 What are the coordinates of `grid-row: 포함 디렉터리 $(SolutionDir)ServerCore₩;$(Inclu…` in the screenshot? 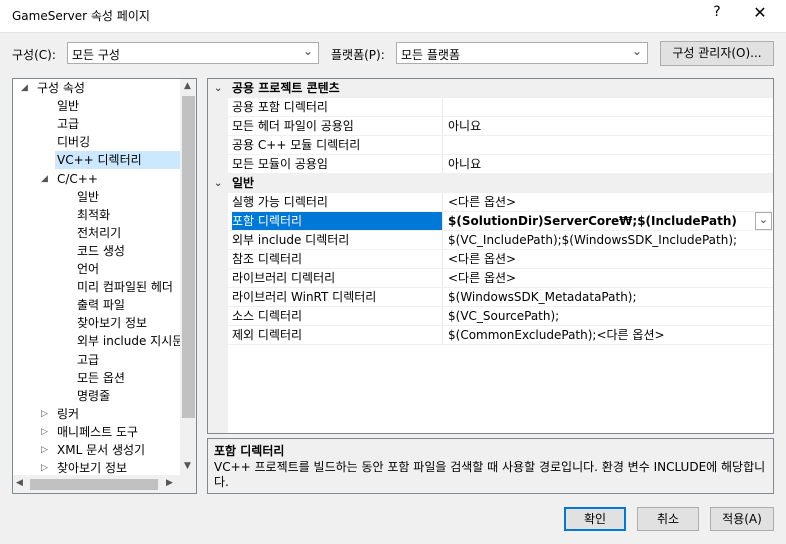 It's located at (490, 221).